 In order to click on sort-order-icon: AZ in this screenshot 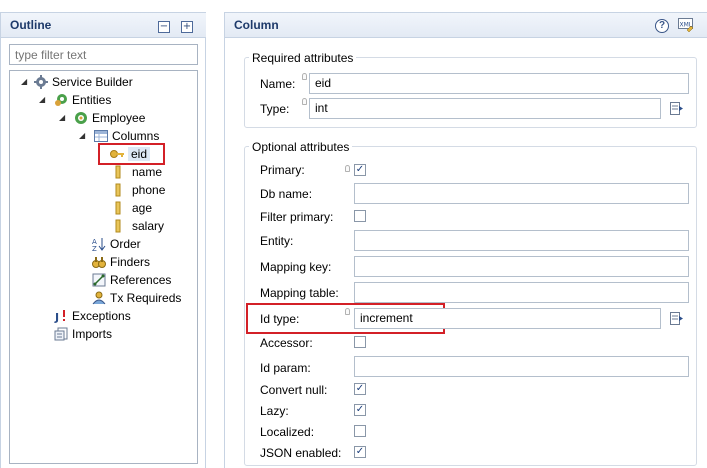, I will do `click(99, 245)`.